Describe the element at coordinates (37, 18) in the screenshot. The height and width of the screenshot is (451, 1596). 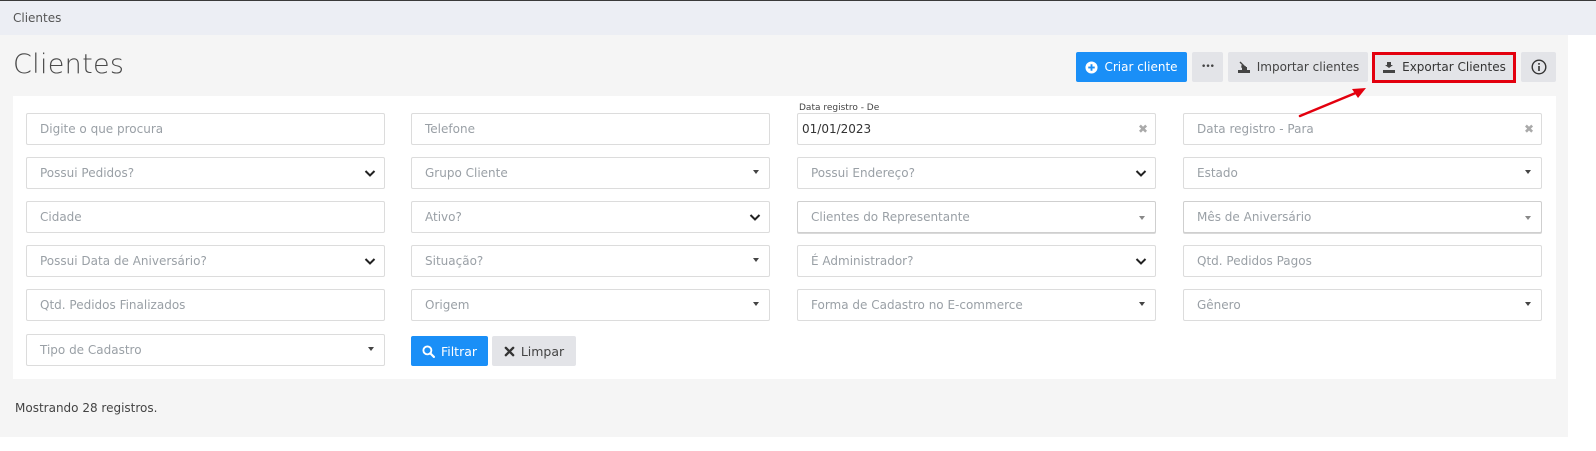
I see `breadcrumb: Clientes` at that location.